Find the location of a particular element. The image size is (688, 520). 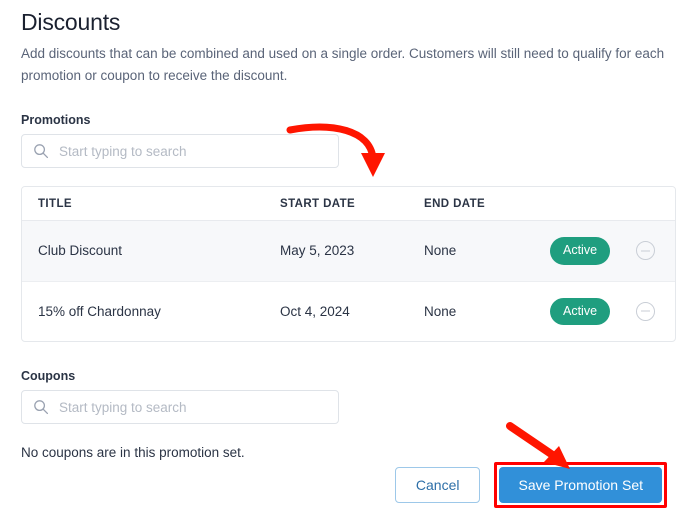

promotions-section: Promotions is located at coordinates (346, 140).